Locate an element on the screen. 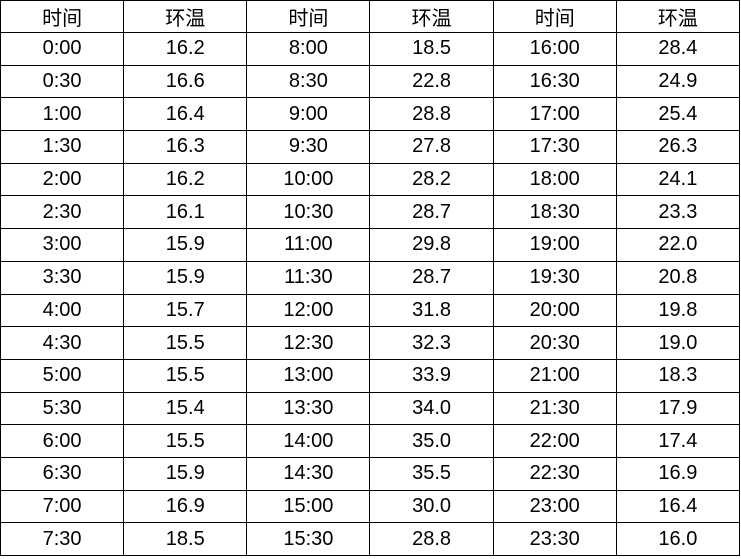  time-cell-1: 6:30 is located at coordinates (62, 473).